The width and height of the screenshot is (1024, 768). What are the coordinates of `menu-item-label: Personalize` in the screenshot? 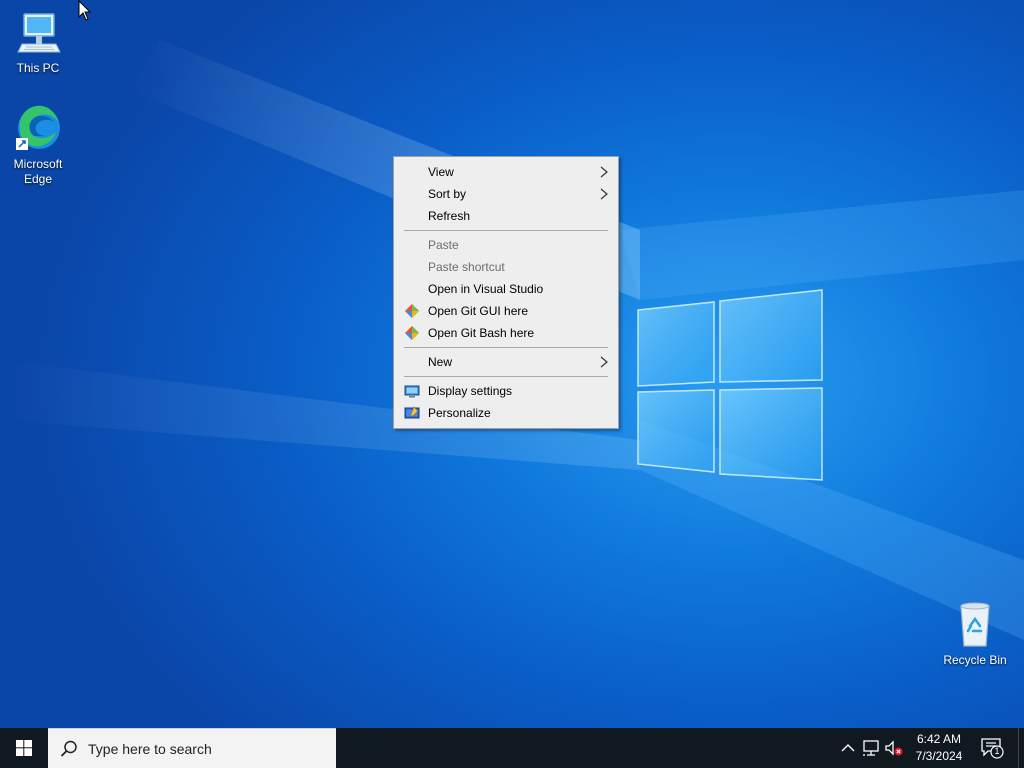 It's located at (459, 413).